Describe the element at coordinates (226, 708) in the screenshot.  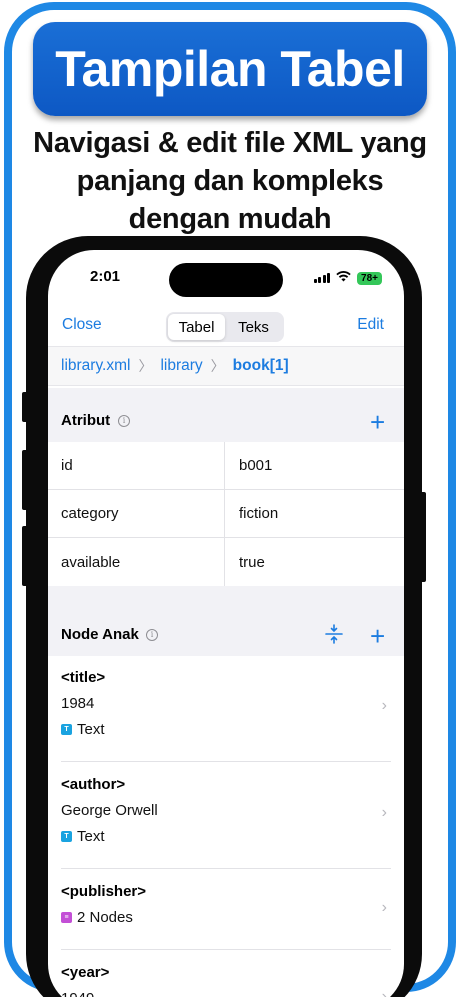
I see `list-item: <title> 1984 T Text ›` at that location.